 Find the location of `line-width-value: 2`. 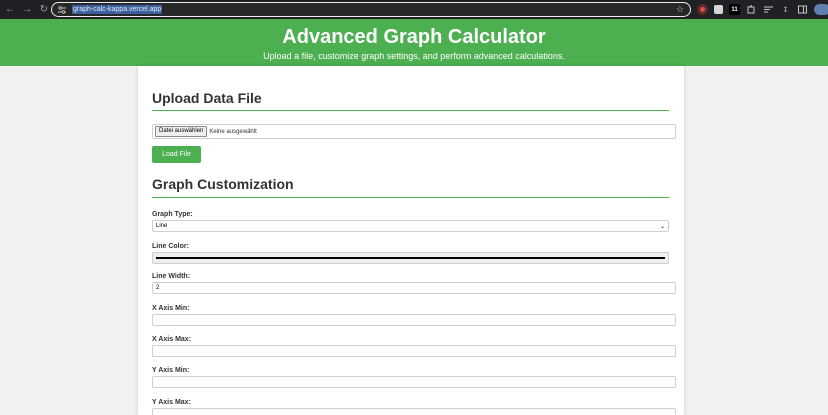

line-width-value: 2 is located at coordinates (158, 288).